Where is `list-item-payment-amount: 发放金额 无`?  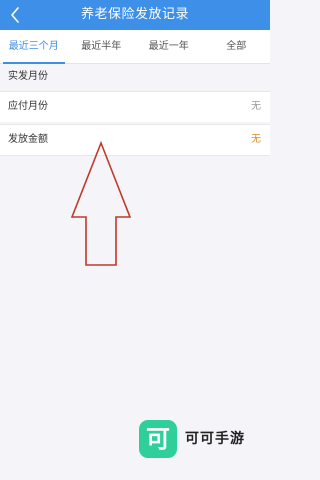
list-item-payment-amount: 发放金额 无 is located at coordinates (135, 140).